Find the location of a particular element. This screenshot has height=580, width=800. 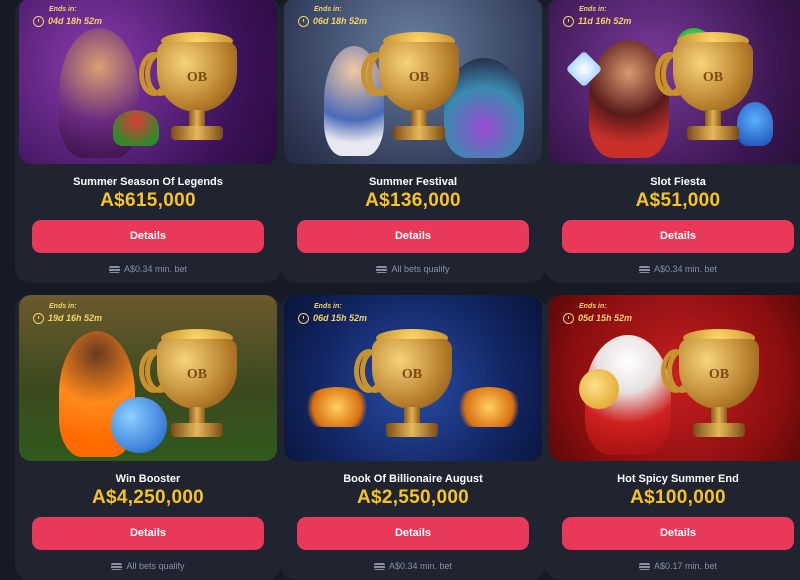

ends-in: Ends in: 05d 15h 52m is located at coordinates (597, 313).